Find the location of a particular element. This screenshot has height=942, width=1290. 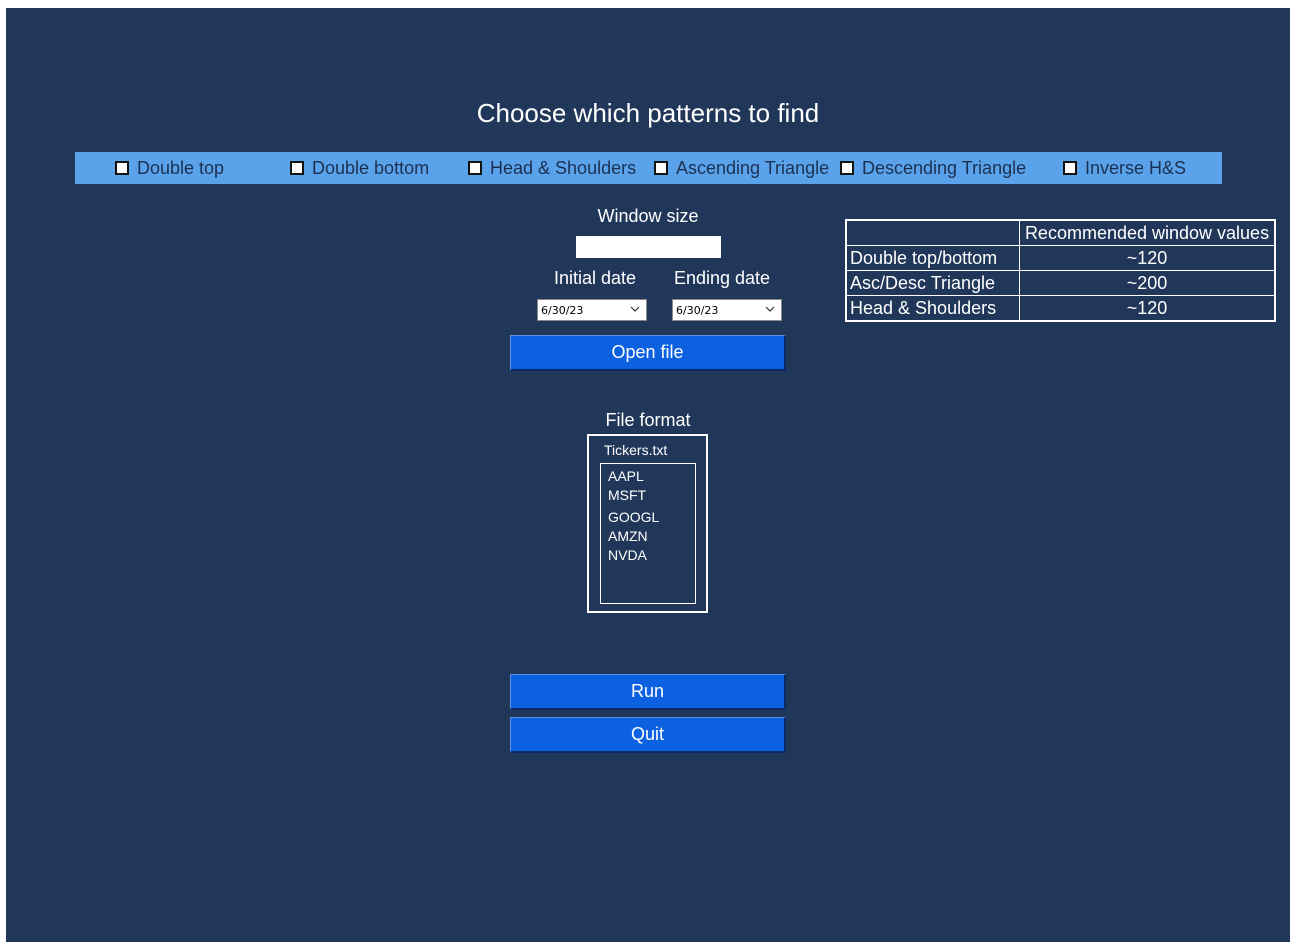

table-row: Double top/bottom ~120 is located at coordinates (1060, 258).